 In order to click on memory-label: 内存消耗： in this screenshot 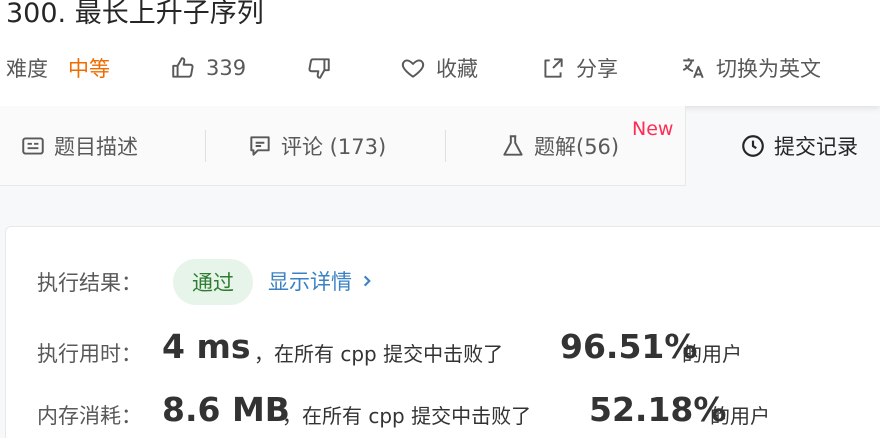, I will do `click(89, 416)`.